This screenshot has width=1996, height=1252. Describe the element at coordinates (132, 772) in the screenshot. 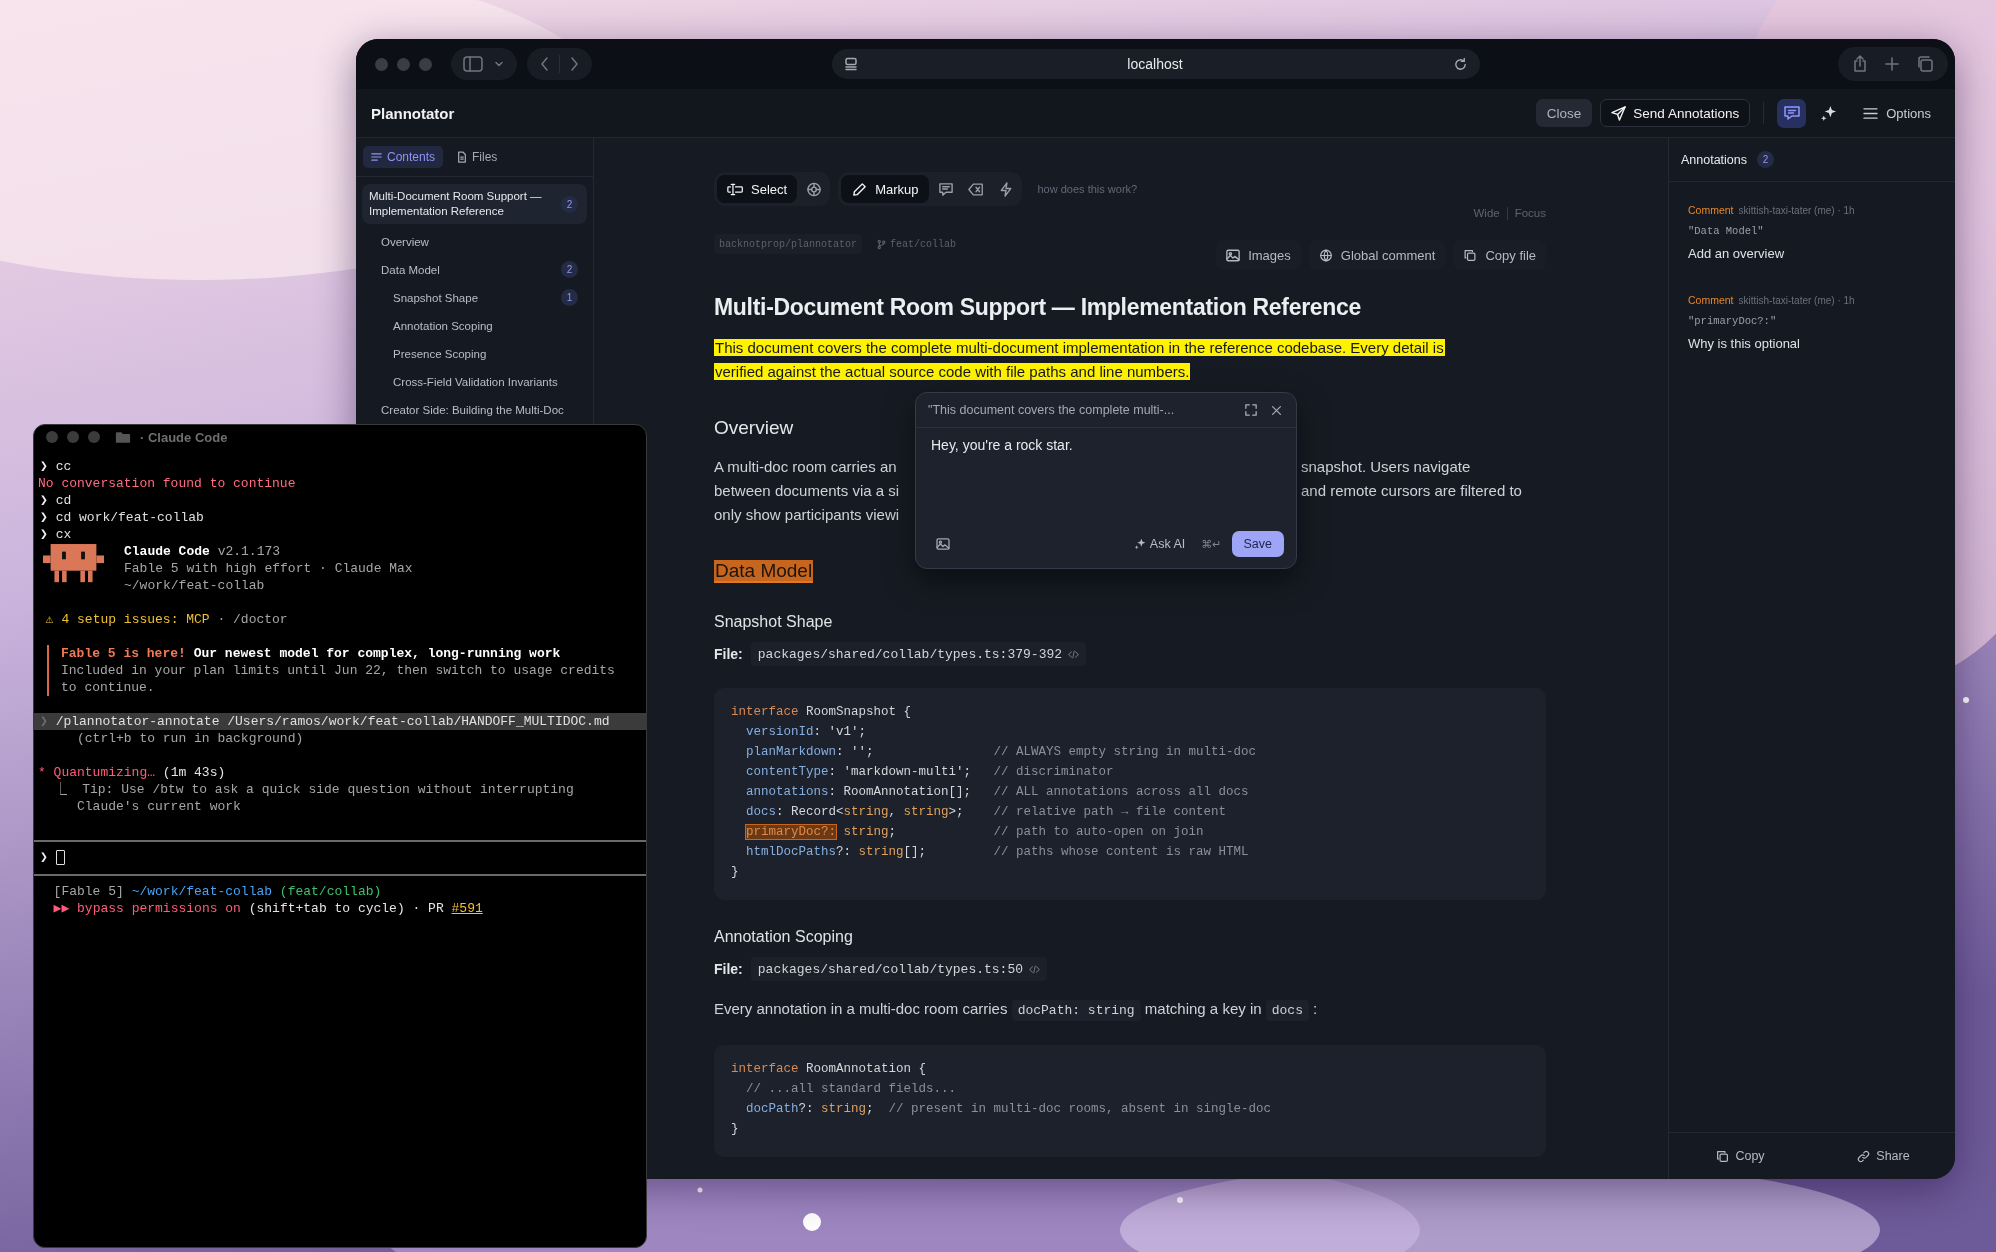

I see `terminal-line: * Quantumizing… (1m 43s)` at that location.